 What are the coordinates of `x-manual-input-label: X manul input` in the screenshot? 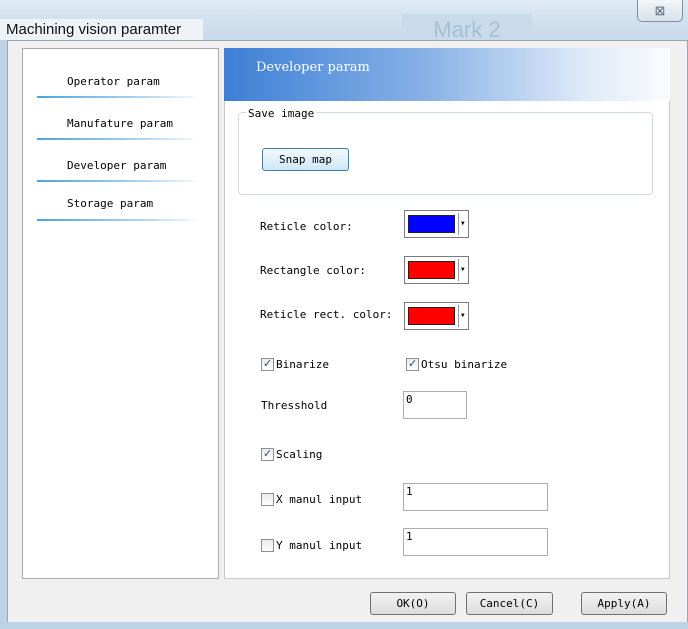 It's located at (319, 499).